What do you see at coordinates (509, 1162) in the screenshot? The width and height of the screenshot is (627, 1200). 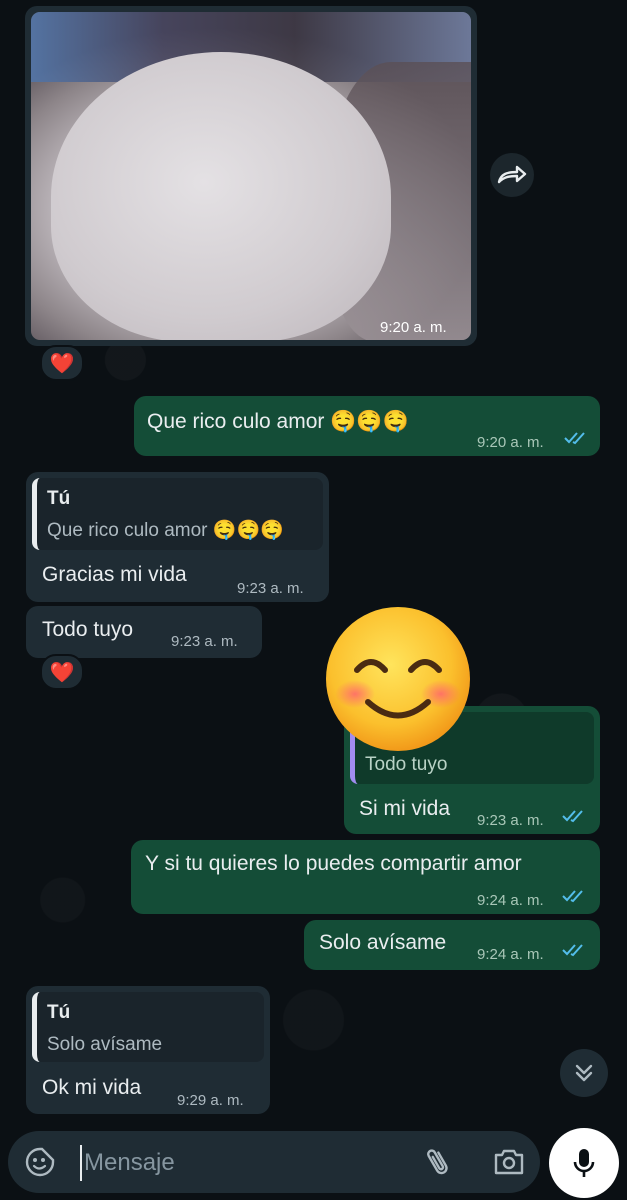 I see `camera-icon` at bounding box center [509, 1162].